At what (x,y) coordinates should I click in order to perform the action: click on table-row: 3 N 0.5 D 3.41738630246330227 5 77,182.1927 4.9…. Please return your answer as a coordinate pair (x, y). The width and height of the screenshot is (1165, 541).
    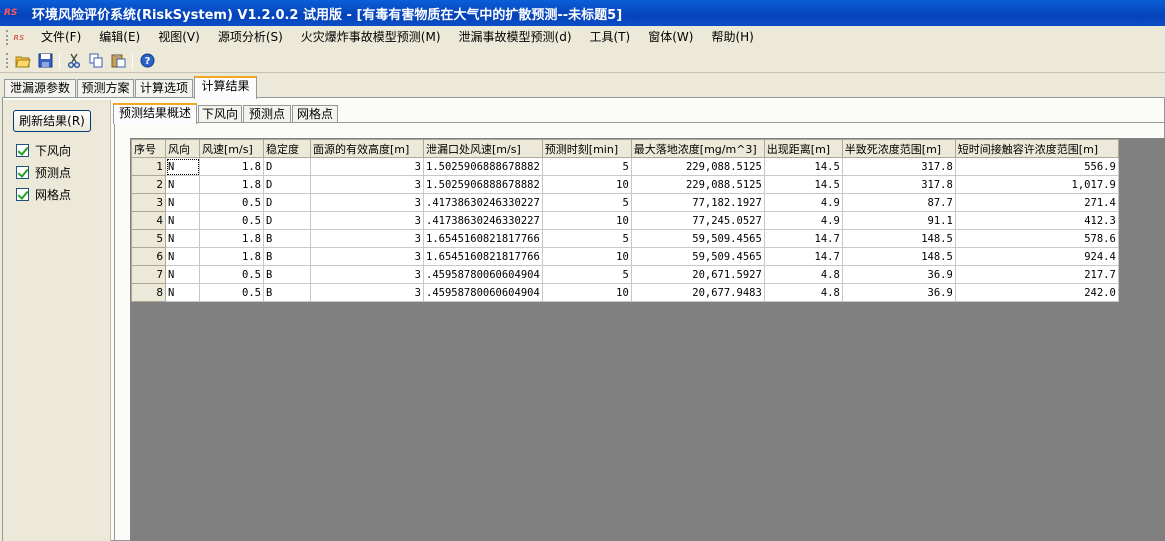
    Looking at the image, I should click on (625, 202).